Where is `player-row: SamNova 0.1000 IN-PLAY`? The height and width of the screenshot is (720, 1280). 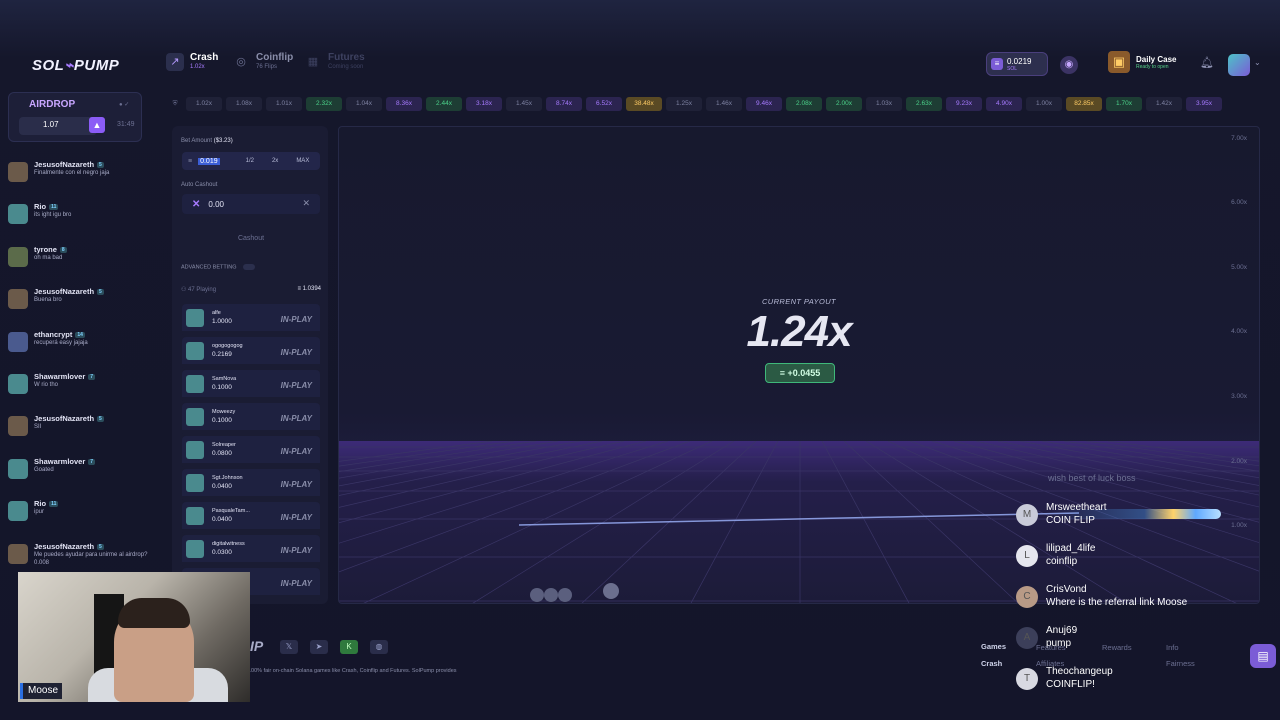 player-row: SamNova 0.1000 IN-PLAY is located at coordinates (251, 386).